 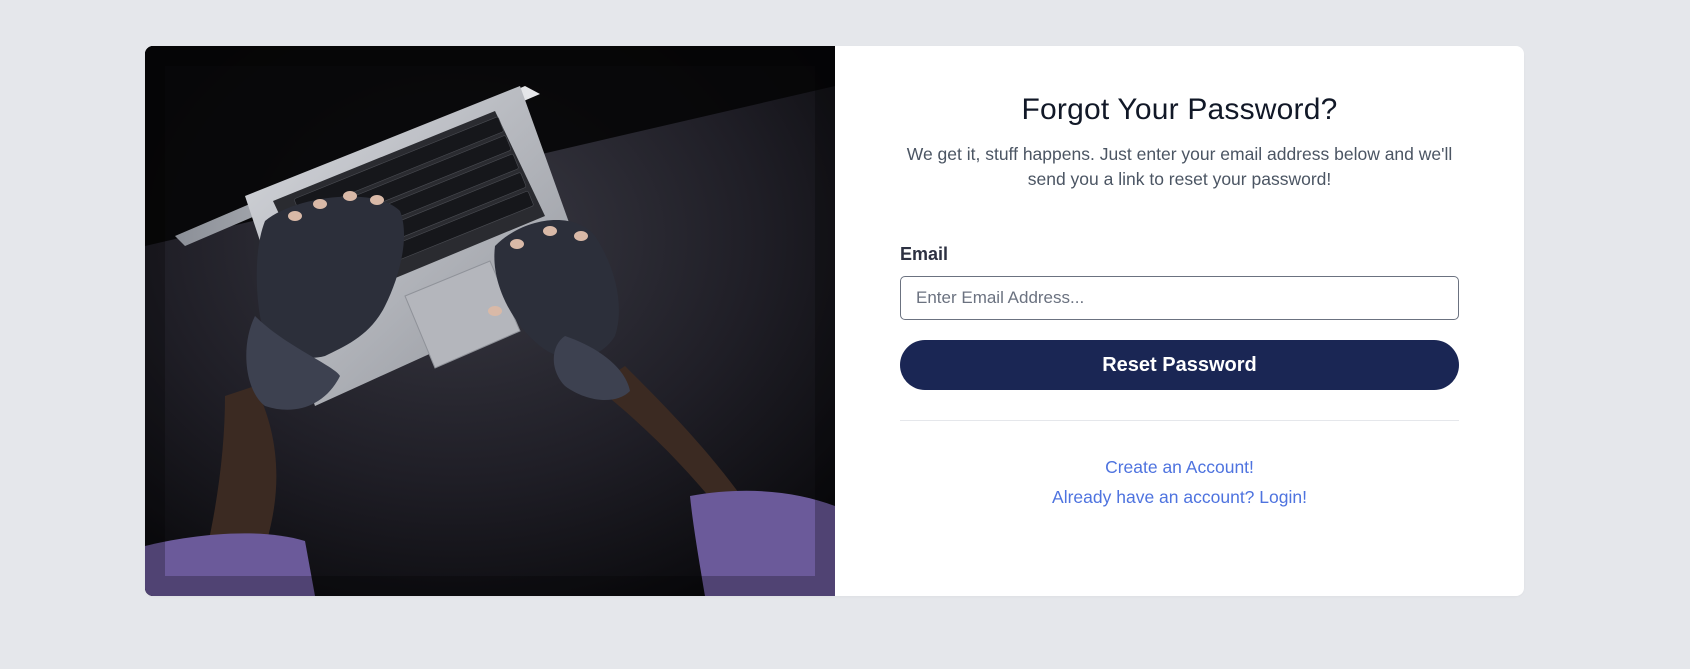 I want to click on page-title: Forgot Your Password?, so click(x=1179, y=109).